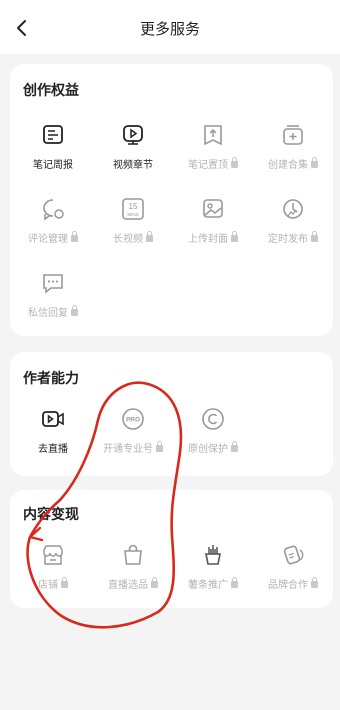 The image size is (340, 710). I want to click on live-stream-icon, so click(53, 419).